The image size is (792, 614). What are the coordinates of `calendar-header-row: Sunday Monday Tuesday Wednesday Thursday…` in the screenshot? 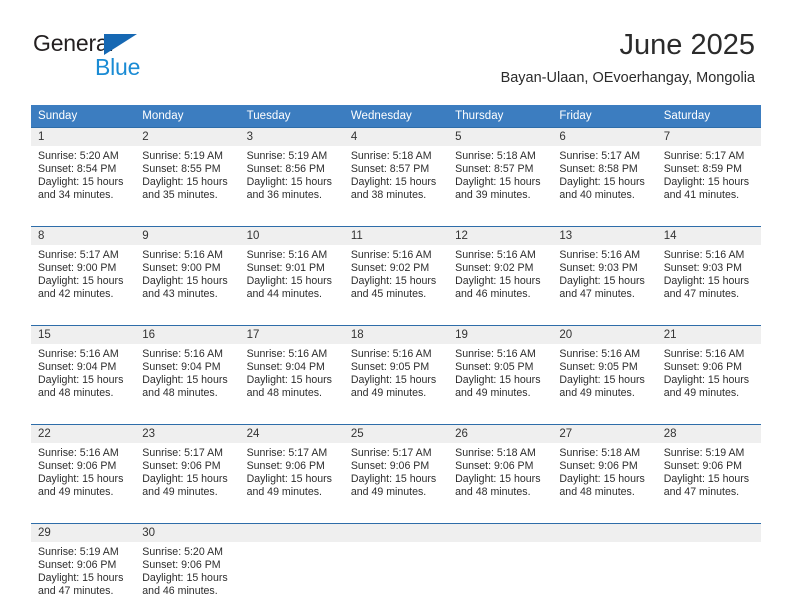 It's located at (396, 116).